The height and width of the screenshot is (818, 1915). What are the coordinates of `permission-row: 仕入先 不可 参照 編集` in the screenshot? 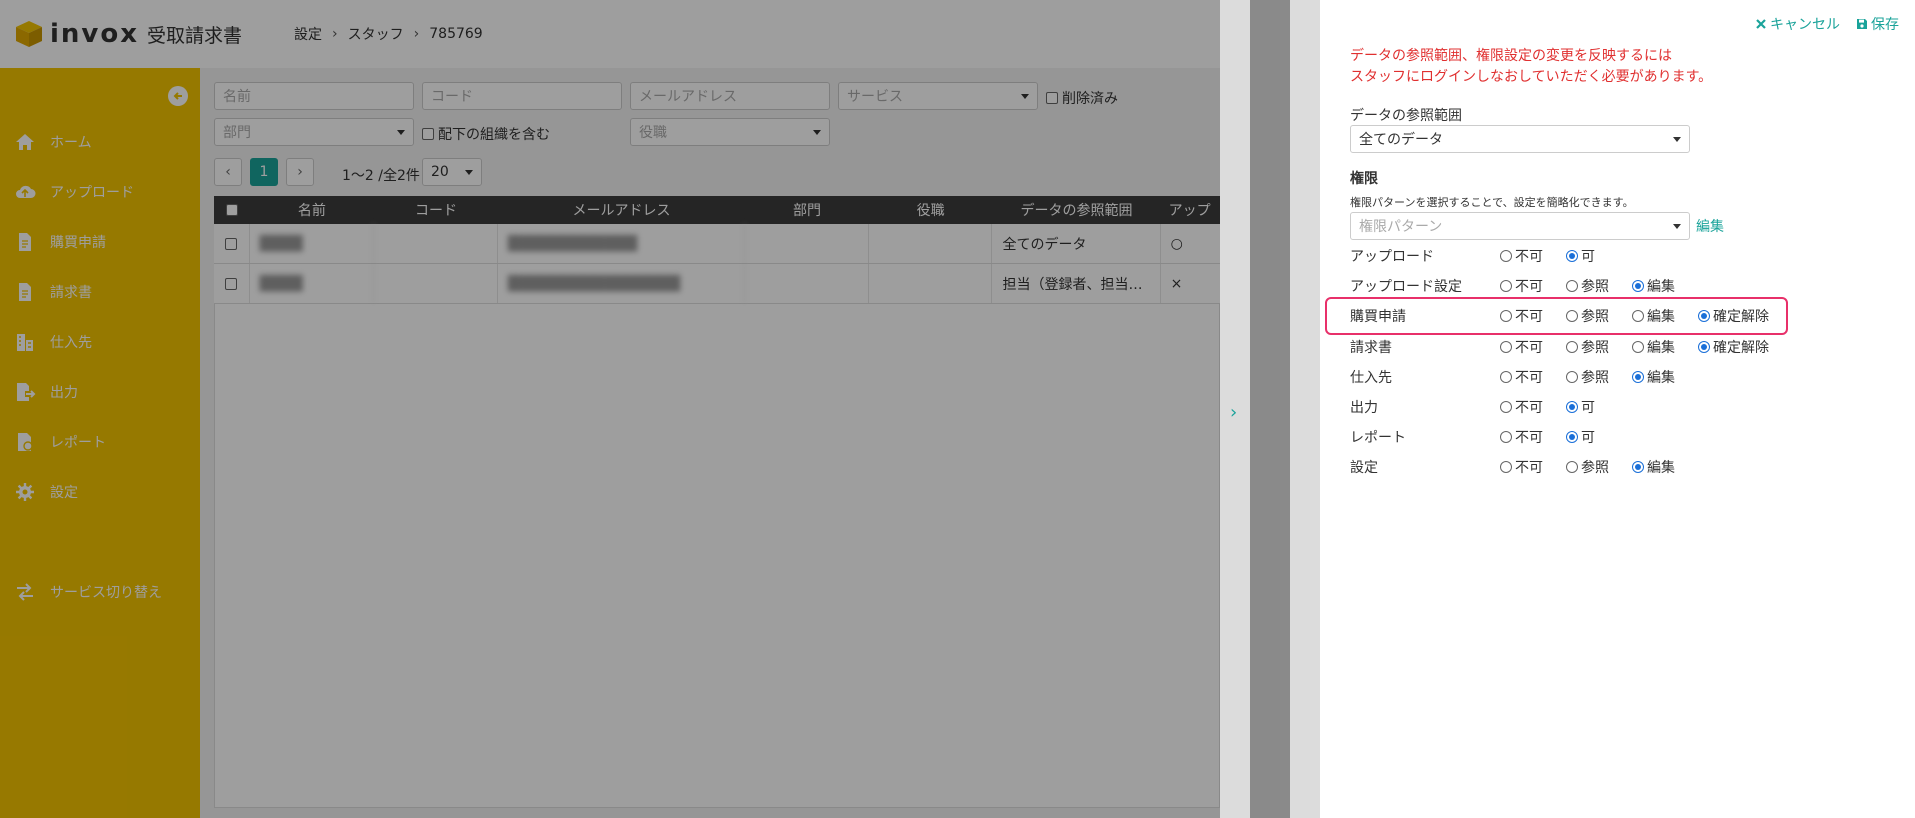 It's located at (1575, 377).